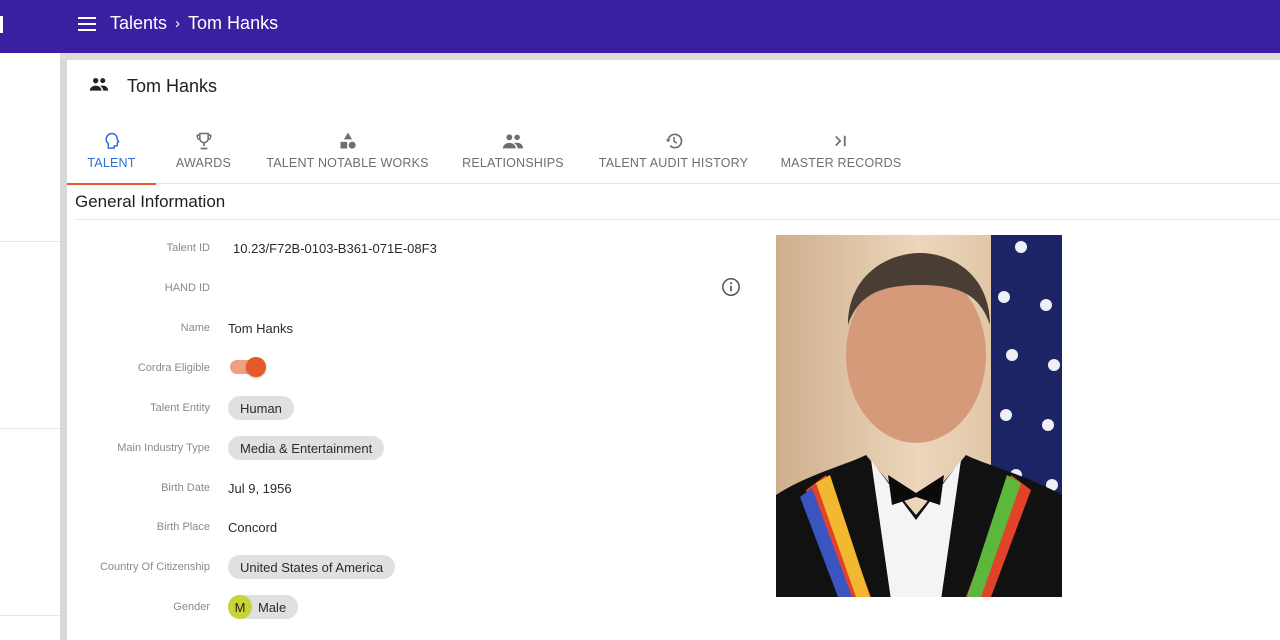 The image size is (1280, 640). What do you see at coordinates (183, 527) in the screenshot?
I see `field-label: Birth Place` at bounding box center [183, 527].